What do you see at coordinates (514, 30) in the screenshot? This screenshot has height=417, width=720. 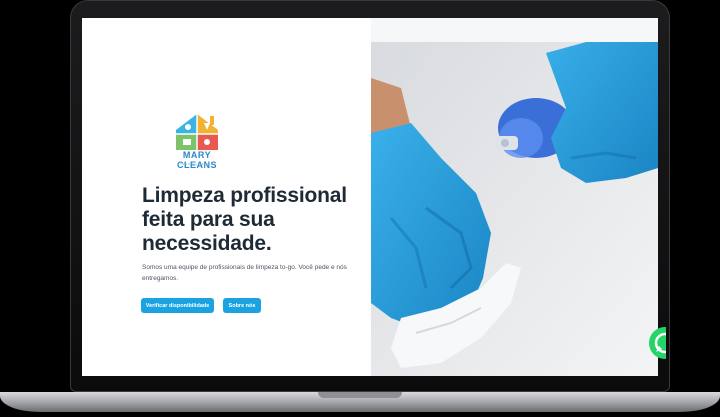 I see `browser-top-strip` at bounding box center [514, 30].